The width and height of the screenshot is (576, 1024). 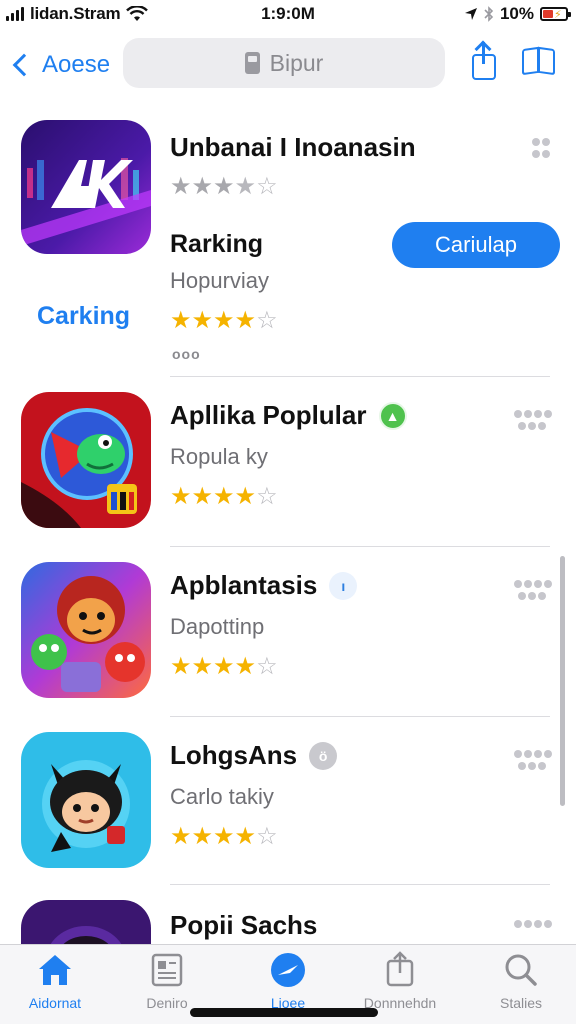 What do you see at coordinates (219, 456) in the screenshot?
I see `app-subtitle: Ropula ky` at bounding box center [219, 456].